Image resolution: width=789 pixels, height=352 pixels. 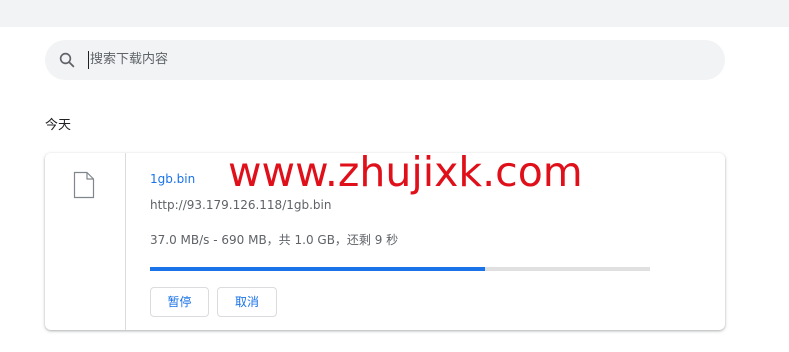 What do you see at coordinates (88, 60) in the screenshot?
I see `text-caret` at bounding box center [88, 60].